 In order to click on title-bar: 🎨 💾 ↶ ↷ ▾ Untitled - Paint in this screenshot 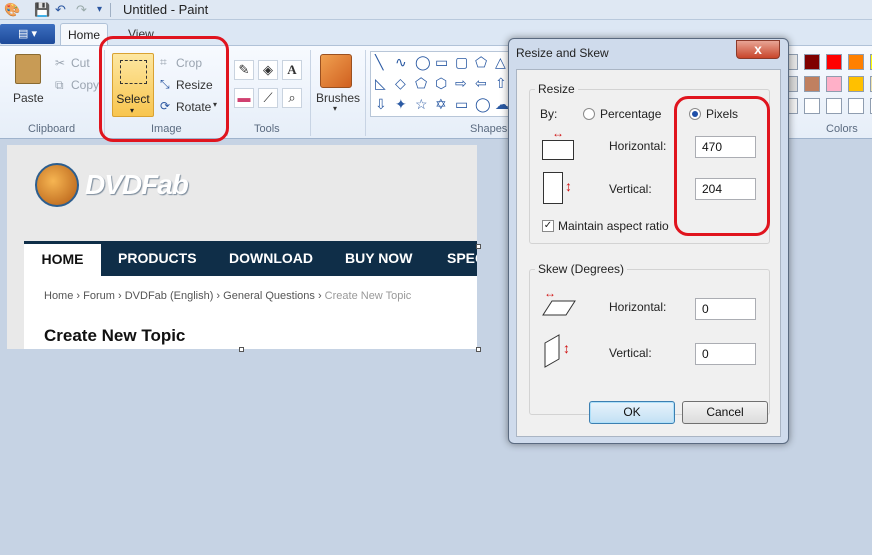, I will do `click(436, 10)`.